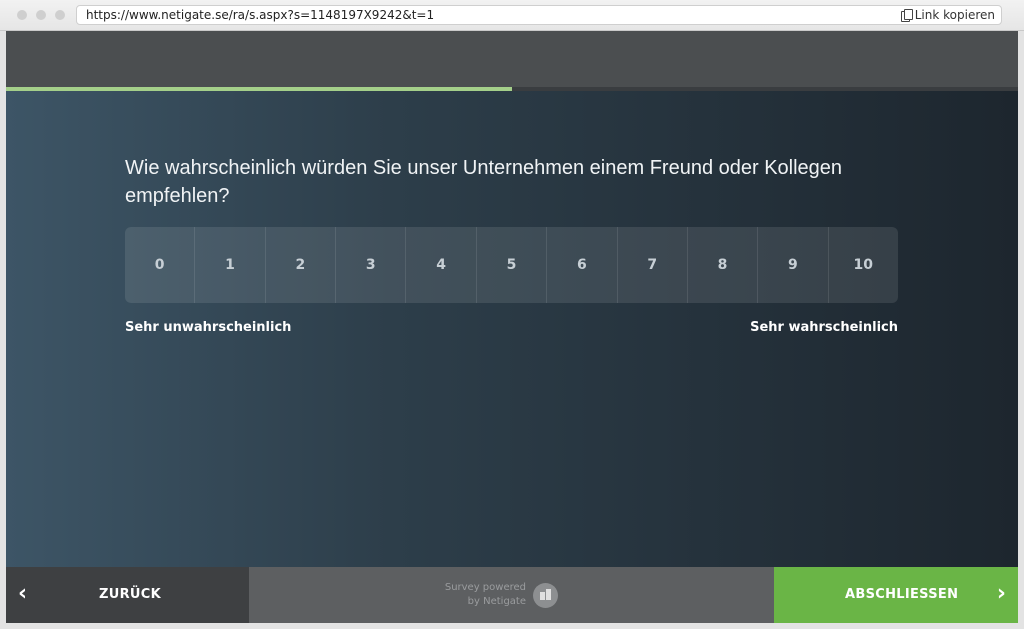  What do you see at coordinates (723, 265) in the screenshot?
I see `scale-option-8: 8` at bounding box center [723, 265].